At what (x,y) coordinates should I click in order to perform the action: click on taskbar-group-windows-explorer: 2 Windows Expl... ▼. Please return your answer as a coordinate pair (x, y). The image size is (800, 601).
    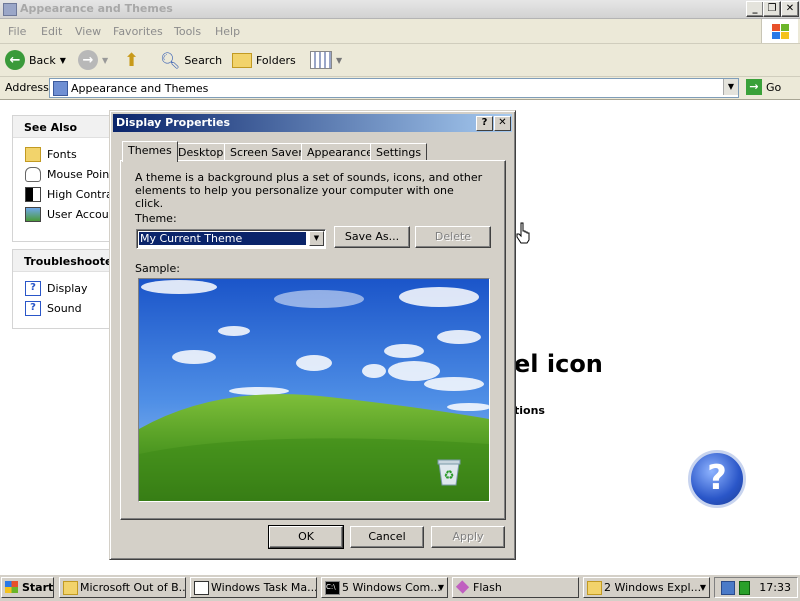
    Looking at the image, I should click on (646, 587).